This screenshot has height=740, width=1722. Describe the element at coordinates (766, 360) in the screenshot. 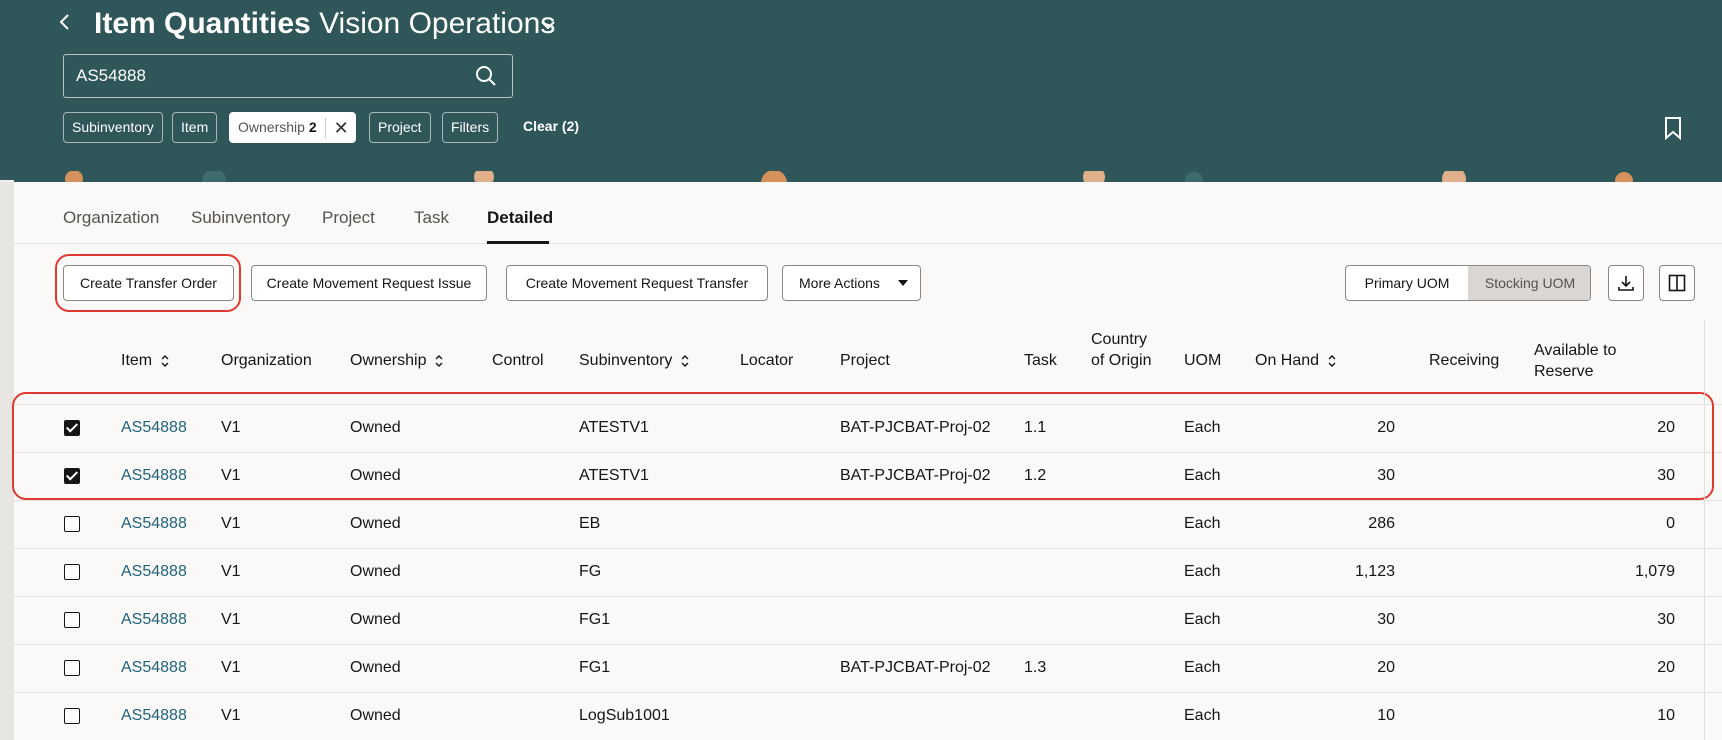

I see `column-header-locator: Locator` at that location.